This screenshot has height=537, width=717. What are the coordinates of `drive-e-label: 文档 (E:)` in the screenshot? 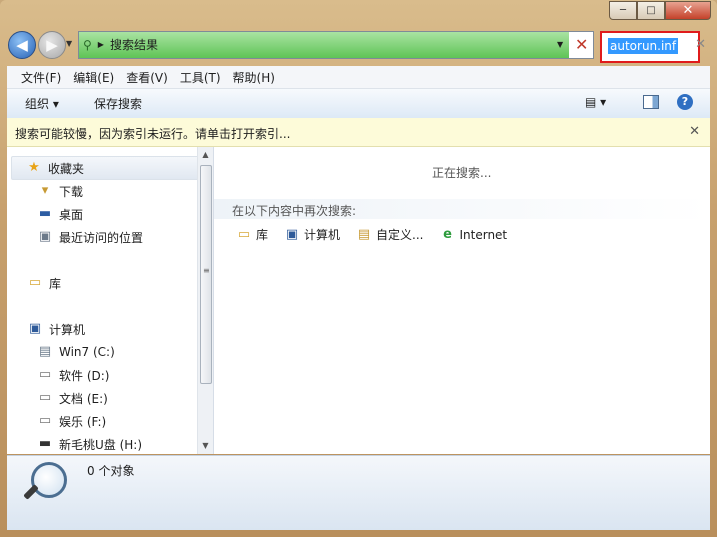 It's located at (83, 398).